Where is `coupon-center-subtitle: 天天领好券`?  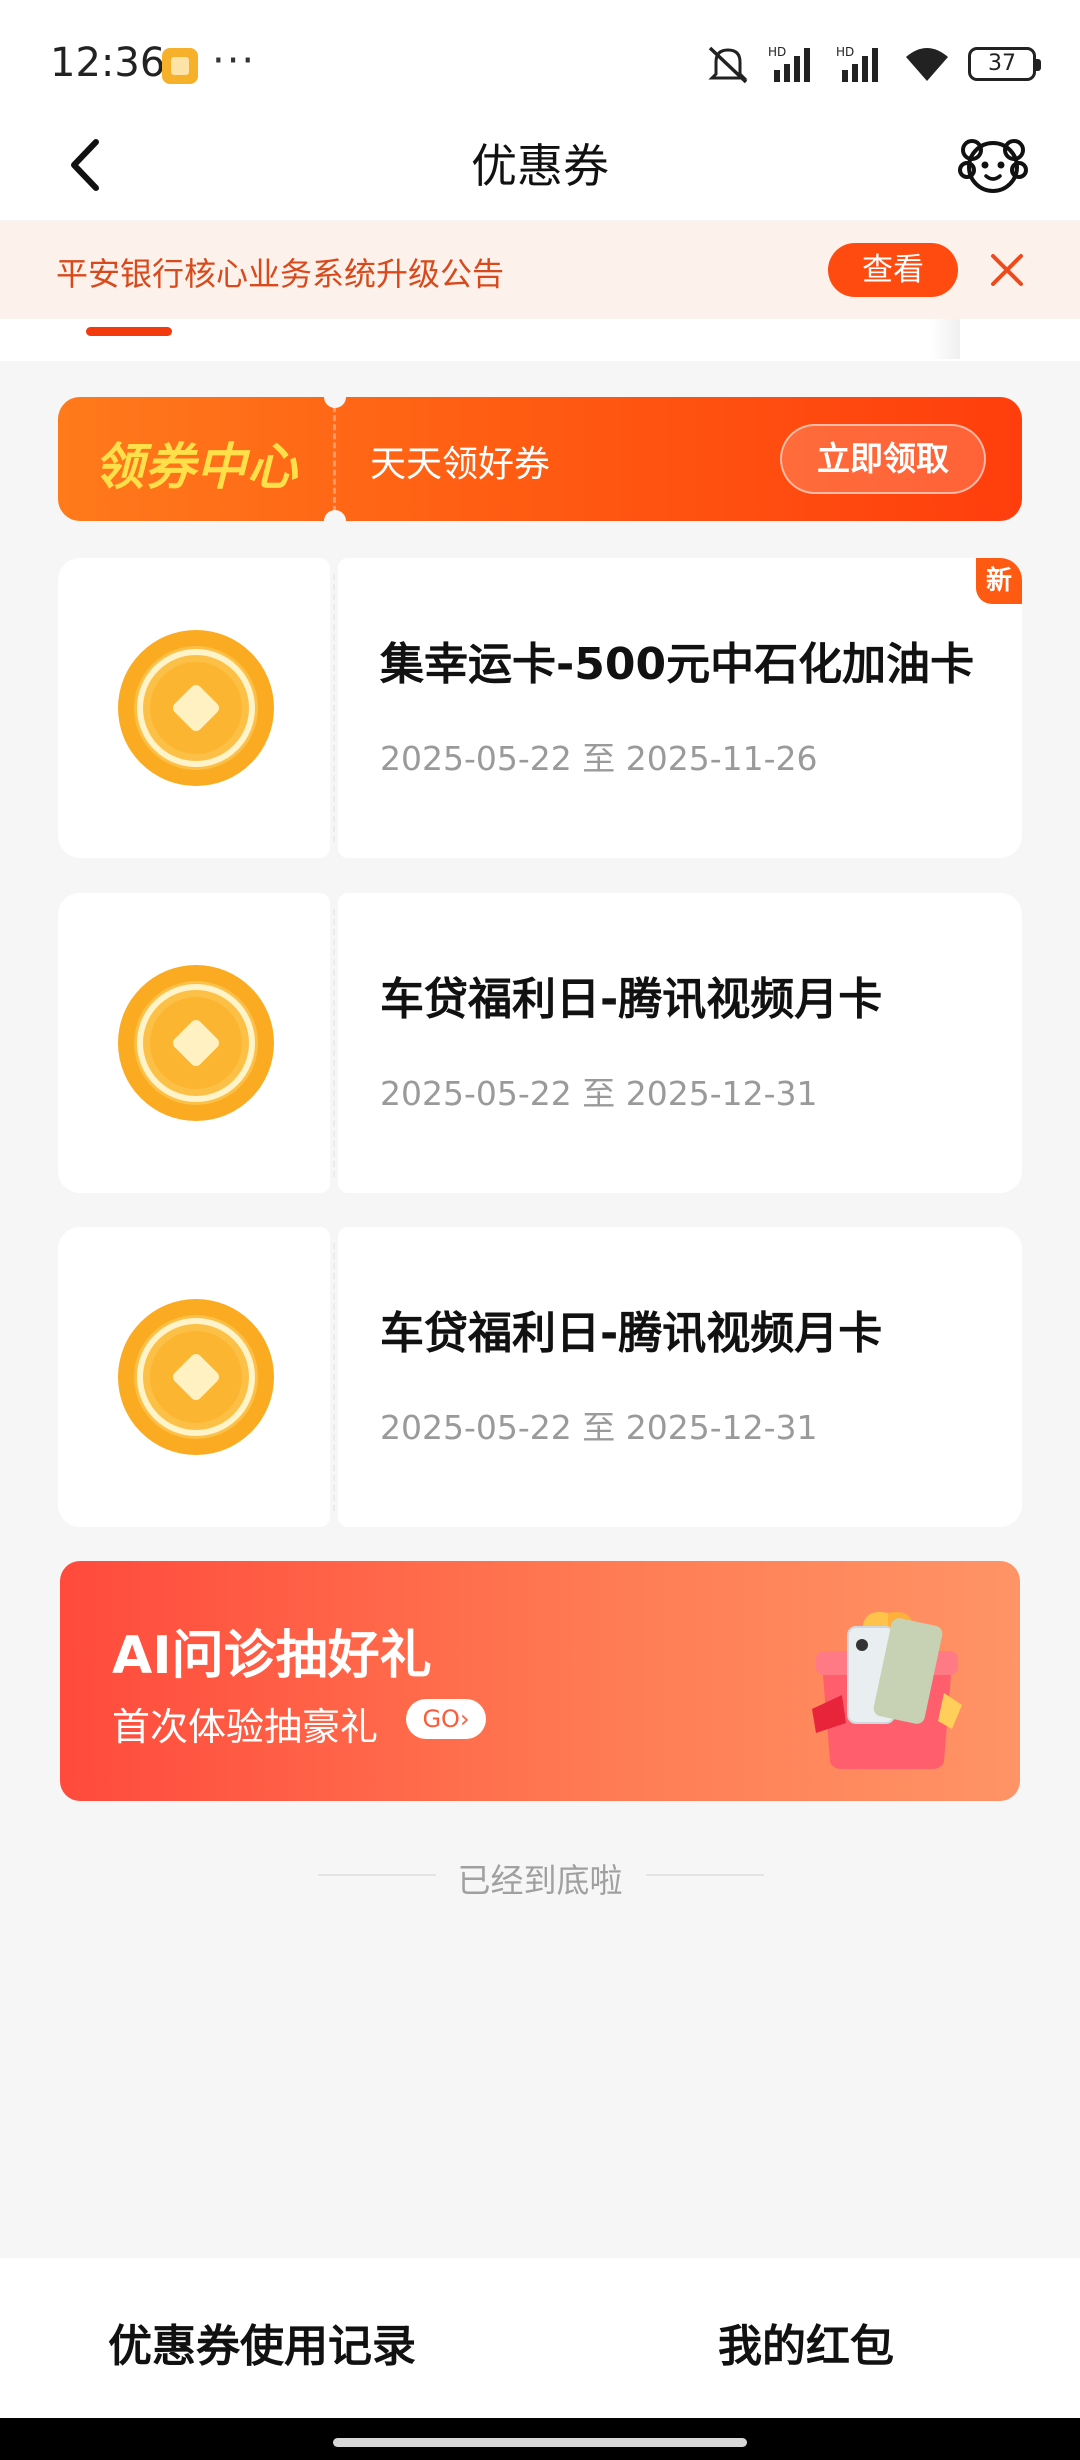
coupon-center-subtitle: 天天领好券 is located at coordinates (460, 464).